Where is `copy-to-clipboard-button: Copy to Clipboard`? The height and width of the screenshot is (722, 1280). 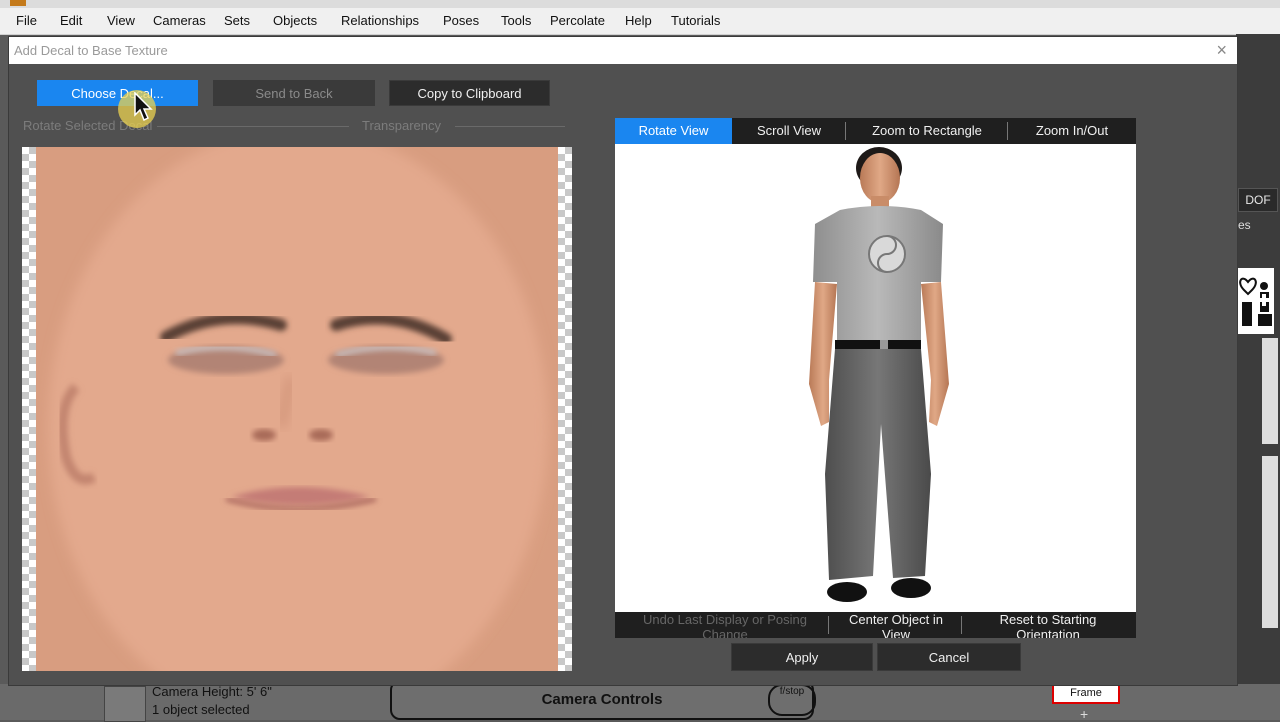 copy-to-clipboard-button: Copy to Clipboard is located at coordinates (469, 93).